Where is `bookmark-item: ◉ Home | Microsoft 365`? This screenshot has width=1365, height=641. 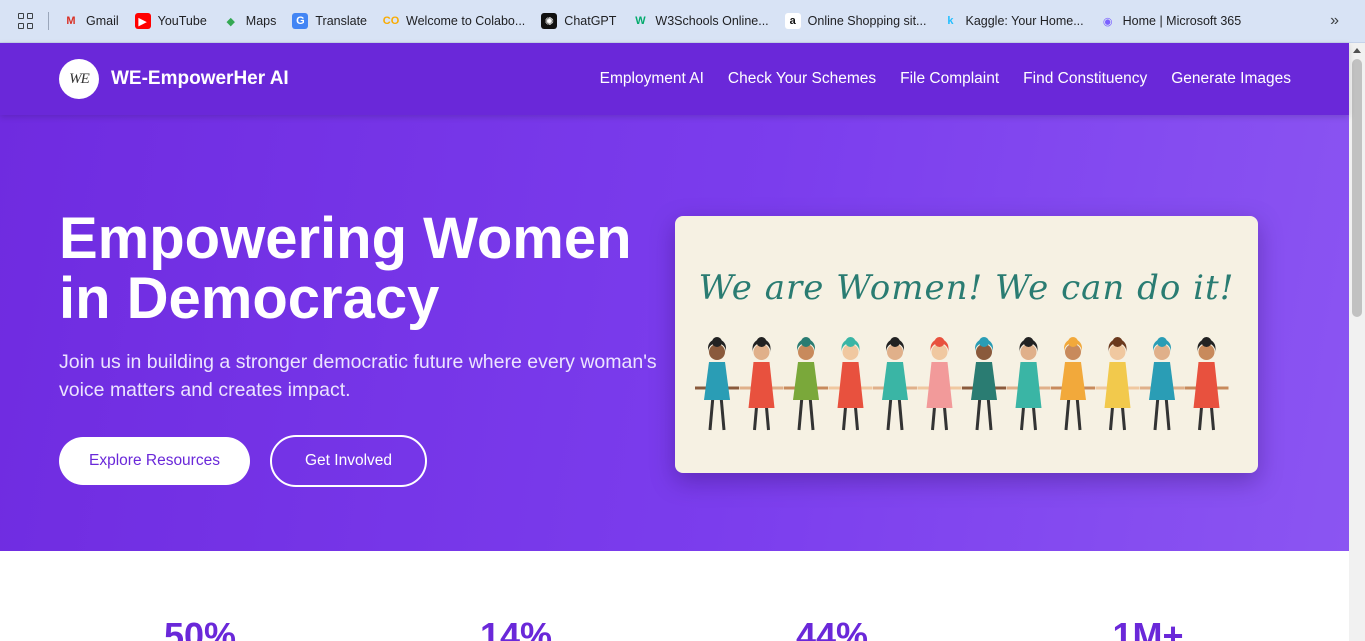 bookmark-item: ◉ Home | Microsoft 365 is located at coordinates (1171, 21).